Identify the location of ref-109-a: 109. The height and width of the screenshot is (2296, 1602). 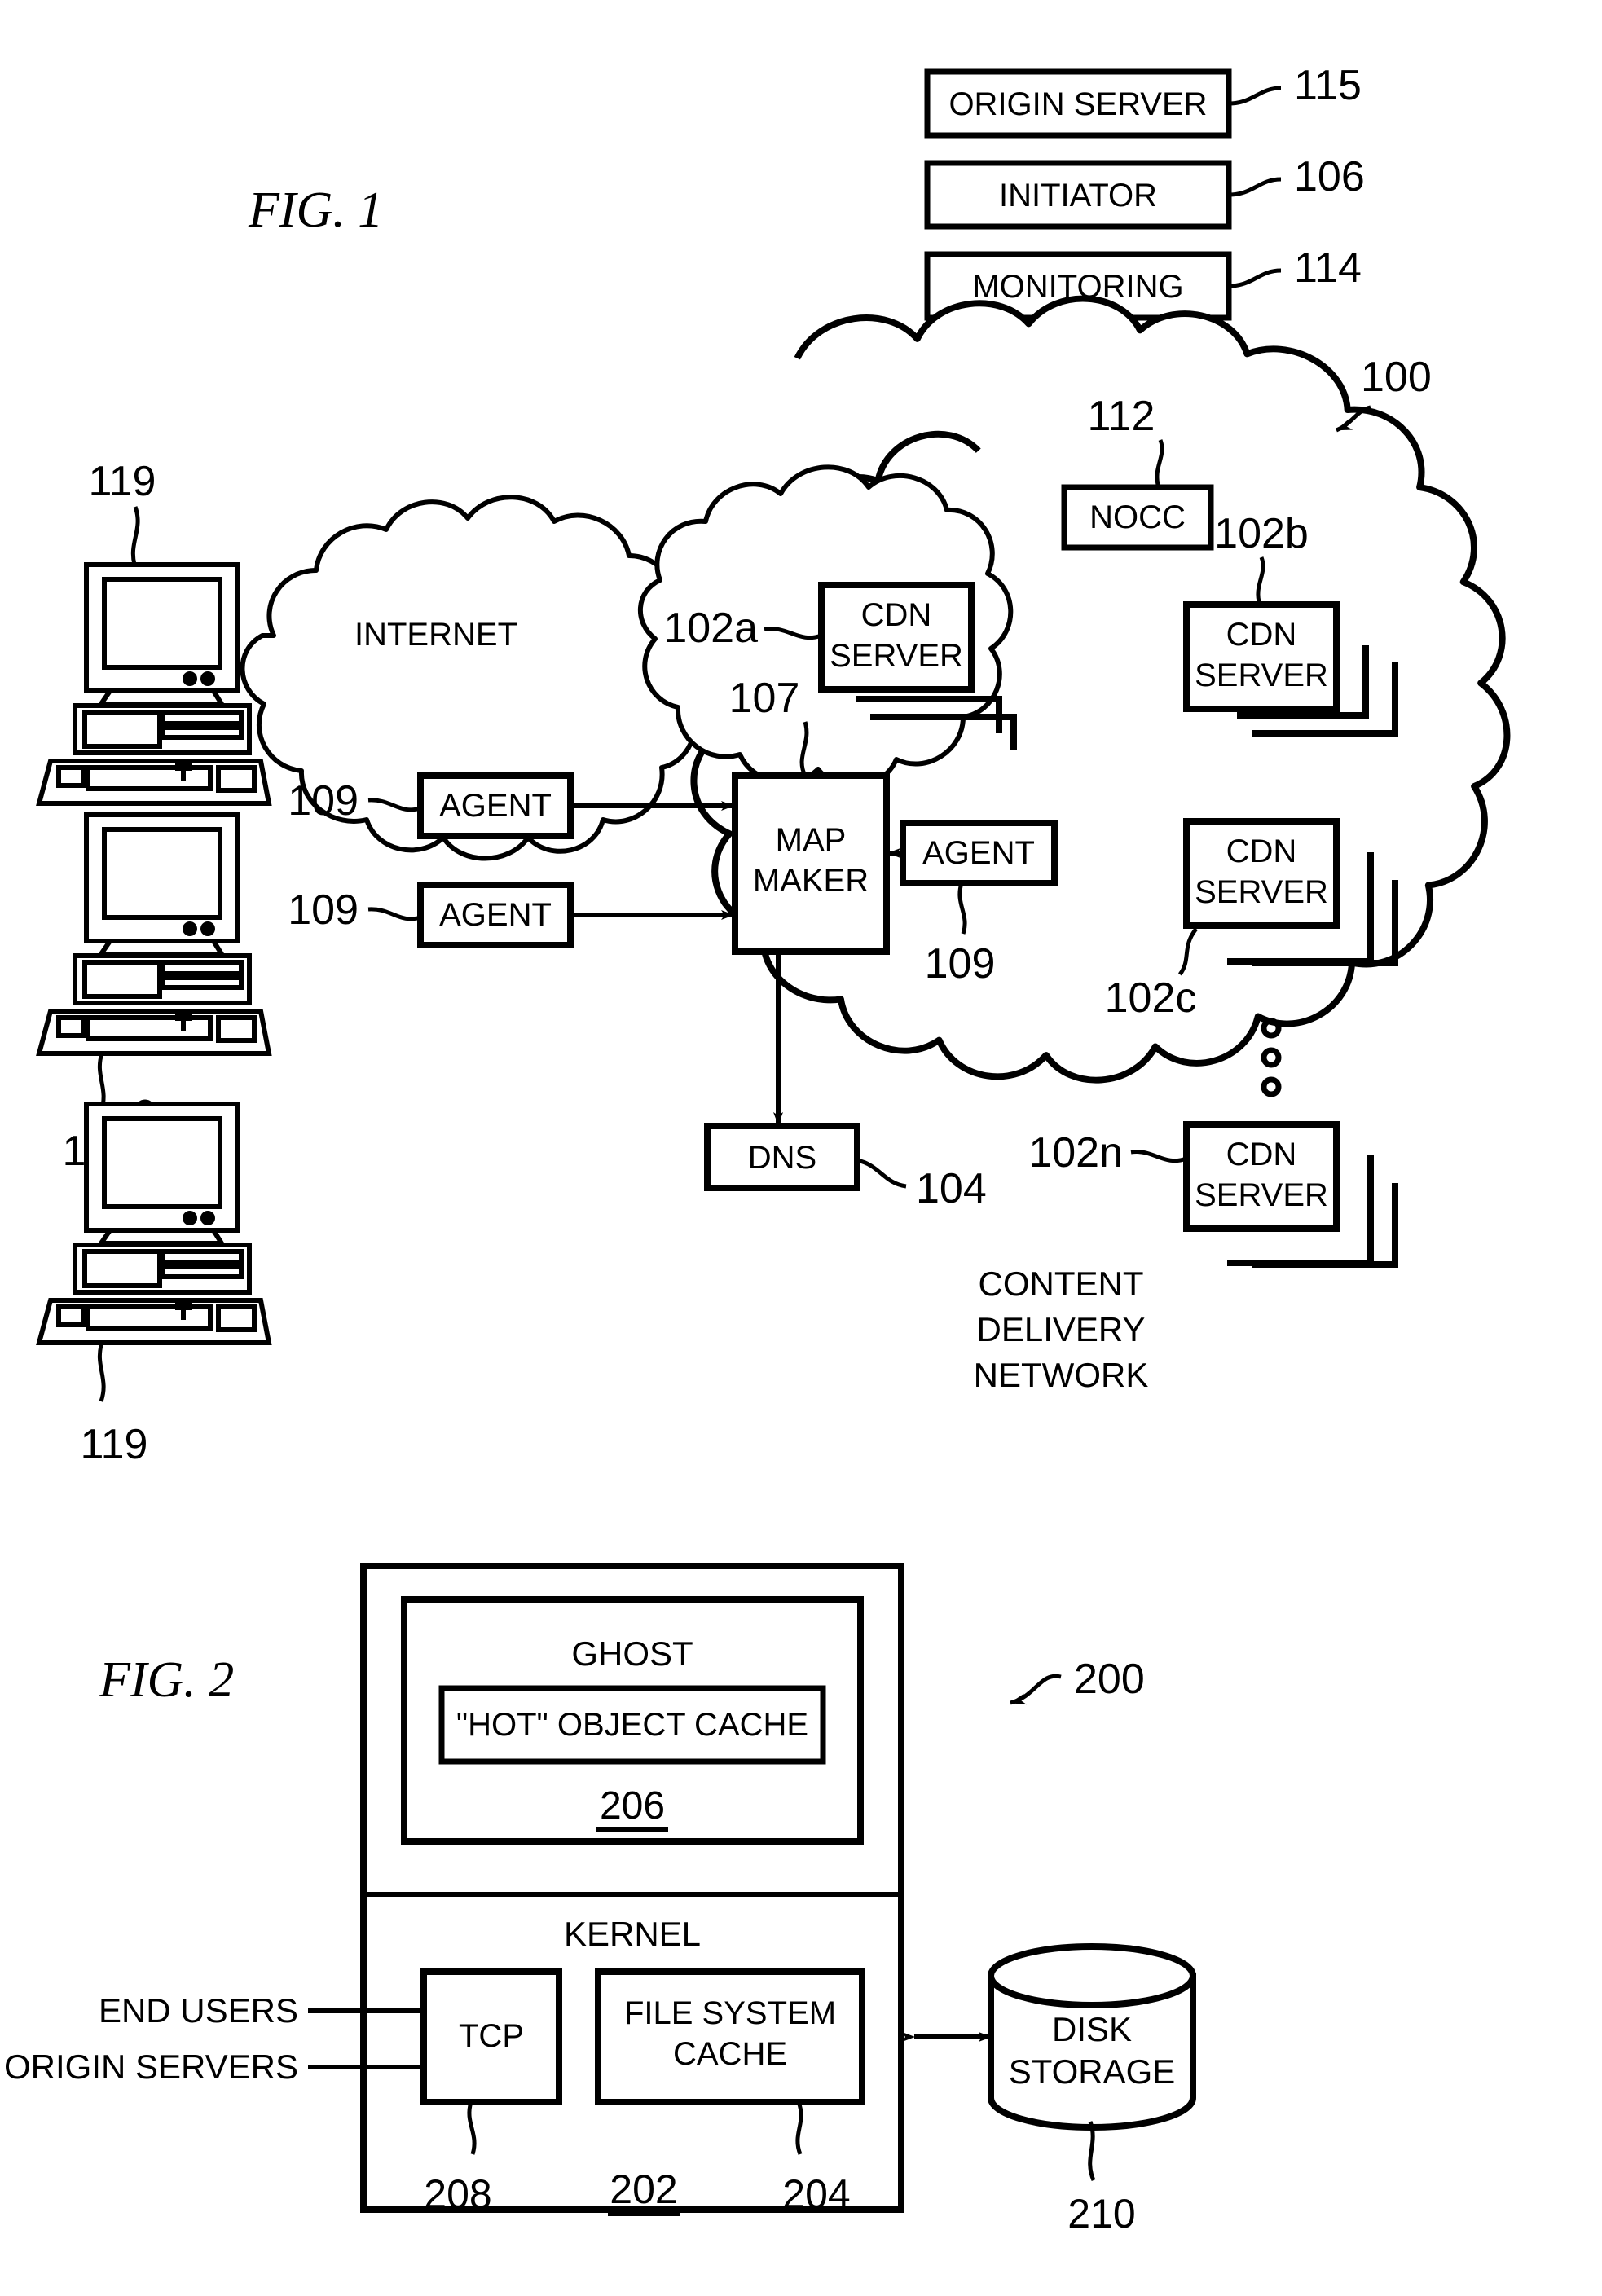
(323, 801).